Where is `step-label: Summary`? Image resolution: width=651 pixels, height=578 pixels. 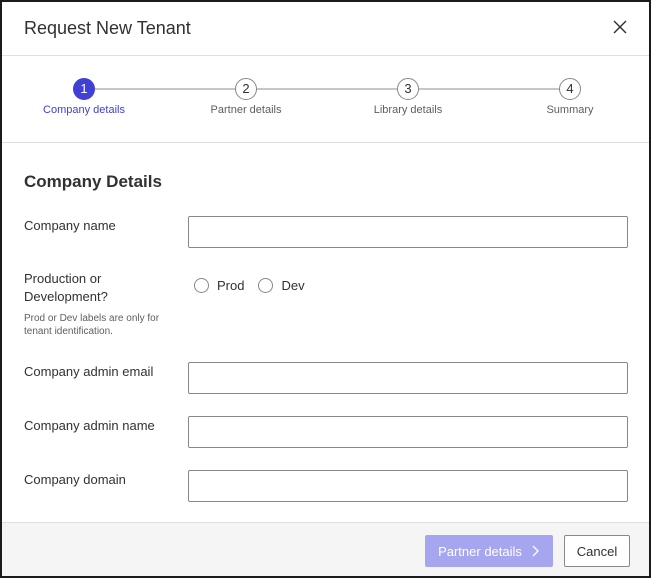 step-label: Summary is located at coordinates (570, 110).